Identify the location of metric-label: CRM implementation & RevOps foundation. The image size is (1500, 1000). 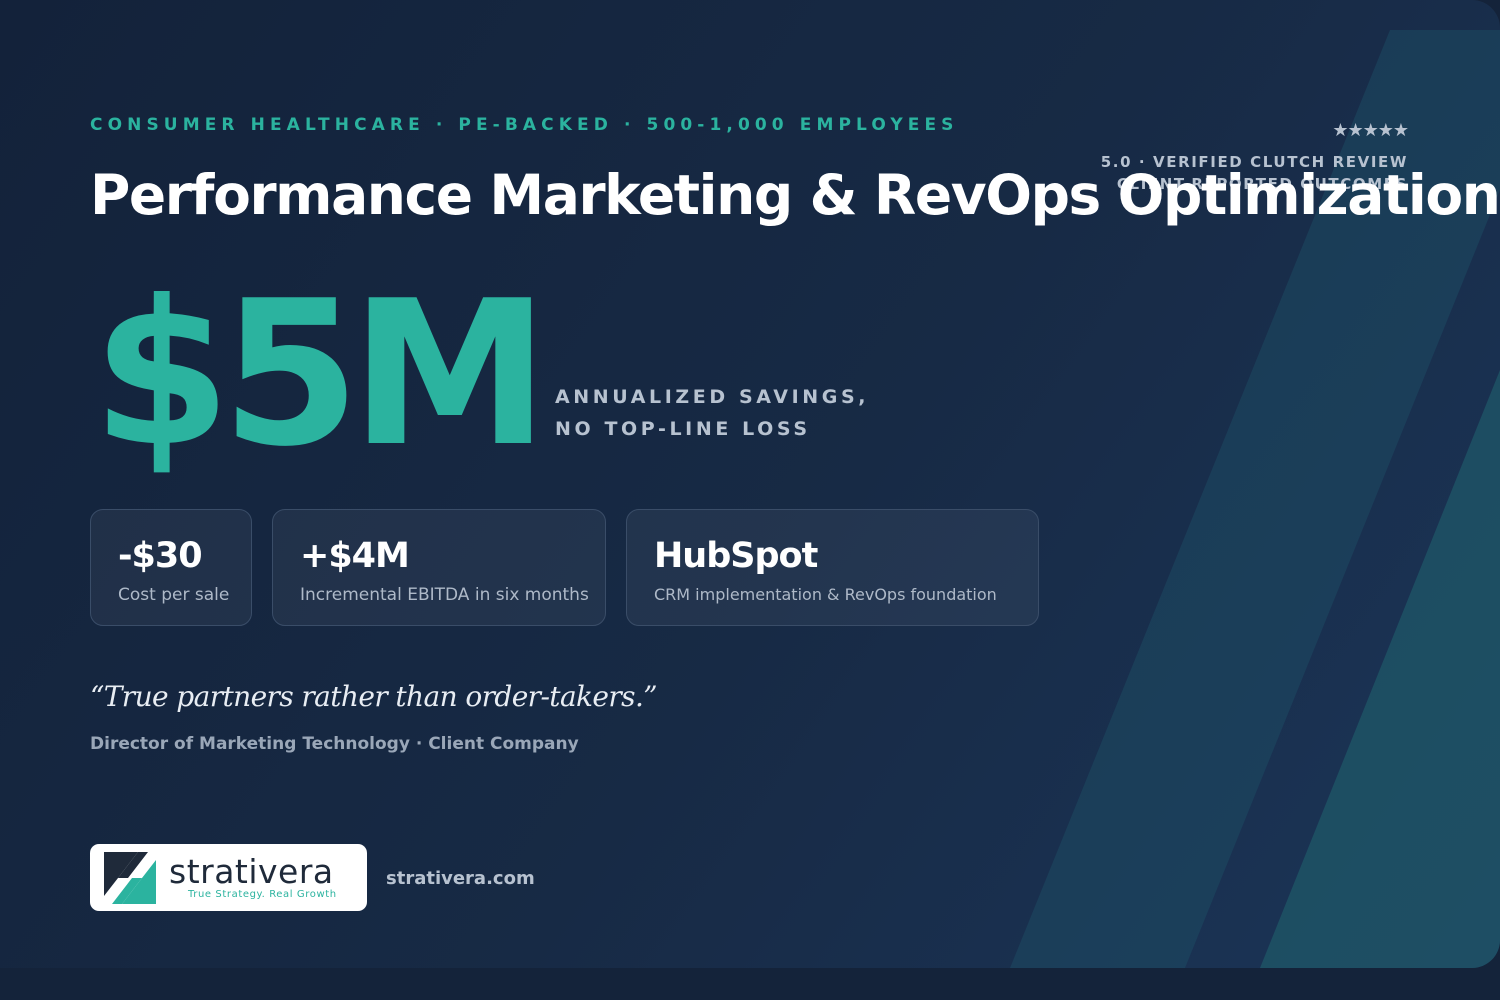
(825, 594).